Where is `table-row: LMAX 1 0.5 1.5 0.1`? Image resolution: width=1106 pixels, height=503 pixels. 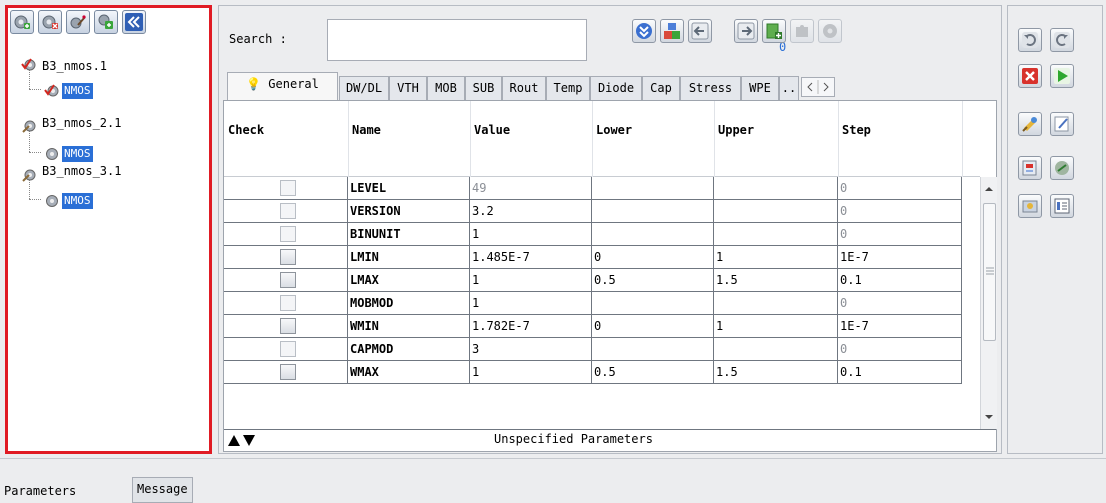
table-row: LMAX 1 0.5 1.5 0.1 is located at coordinates (602, 280).